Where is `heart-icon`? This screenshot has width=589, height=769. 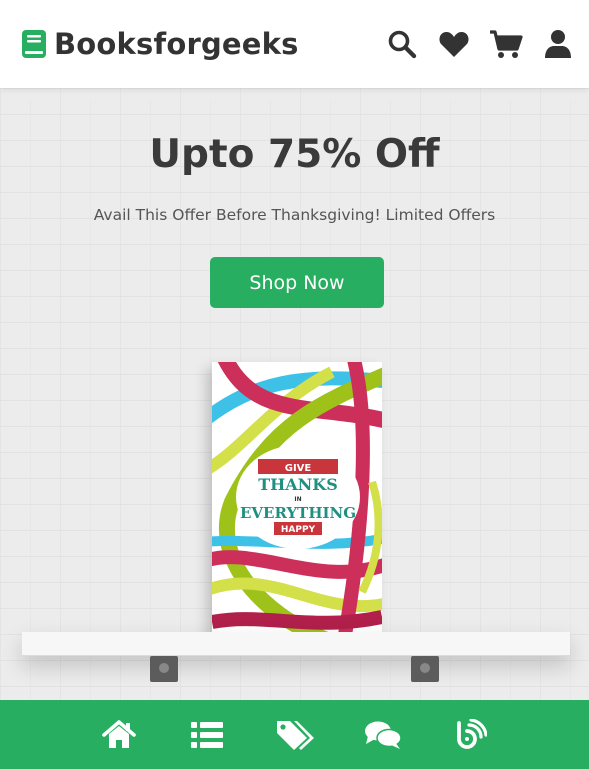
heart-icon is located at coordinates (454, 44).